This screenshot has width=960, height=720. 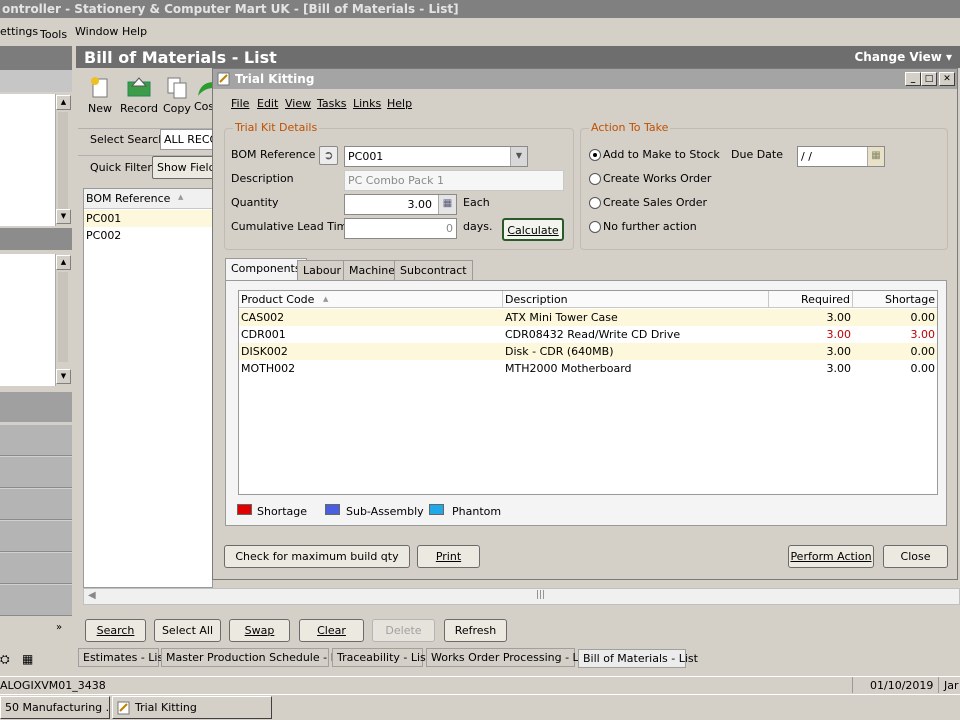 I want to click on menu-links: Links, so click(x=367, y=103).